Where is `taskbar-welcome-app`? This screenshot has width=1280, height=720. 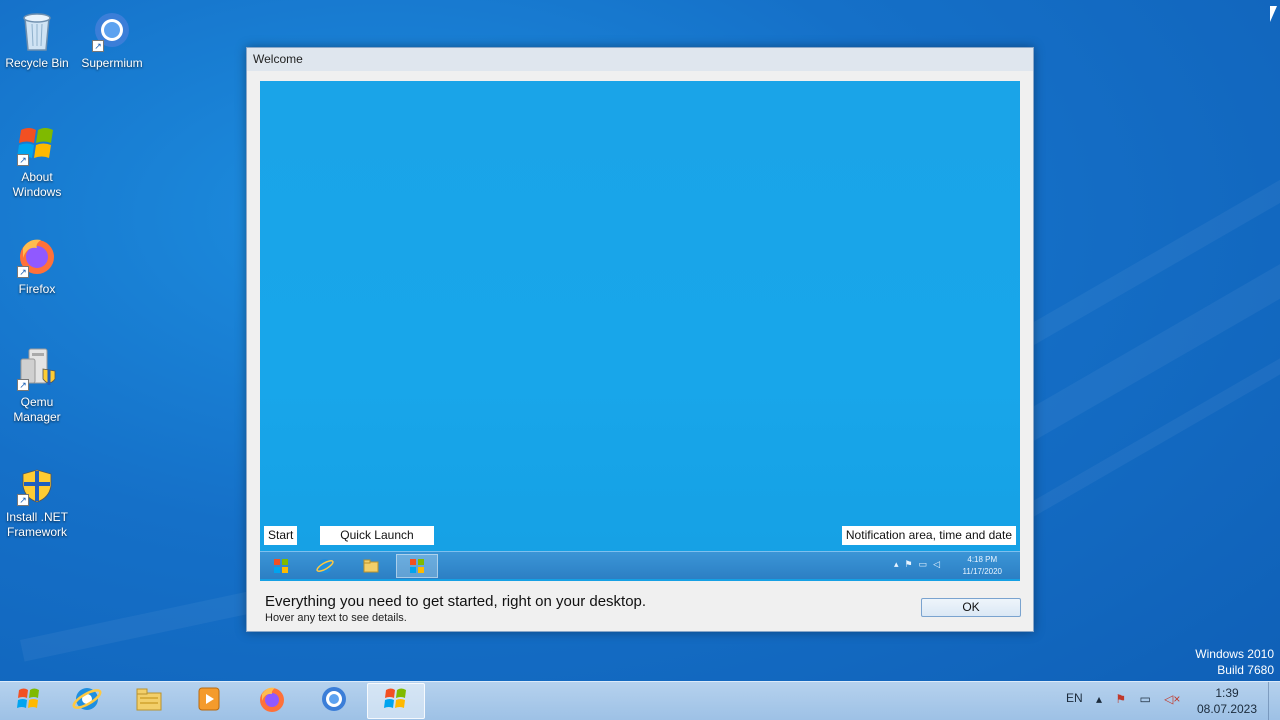 taskbar-welcome-app is located at coordinates (396, 701).